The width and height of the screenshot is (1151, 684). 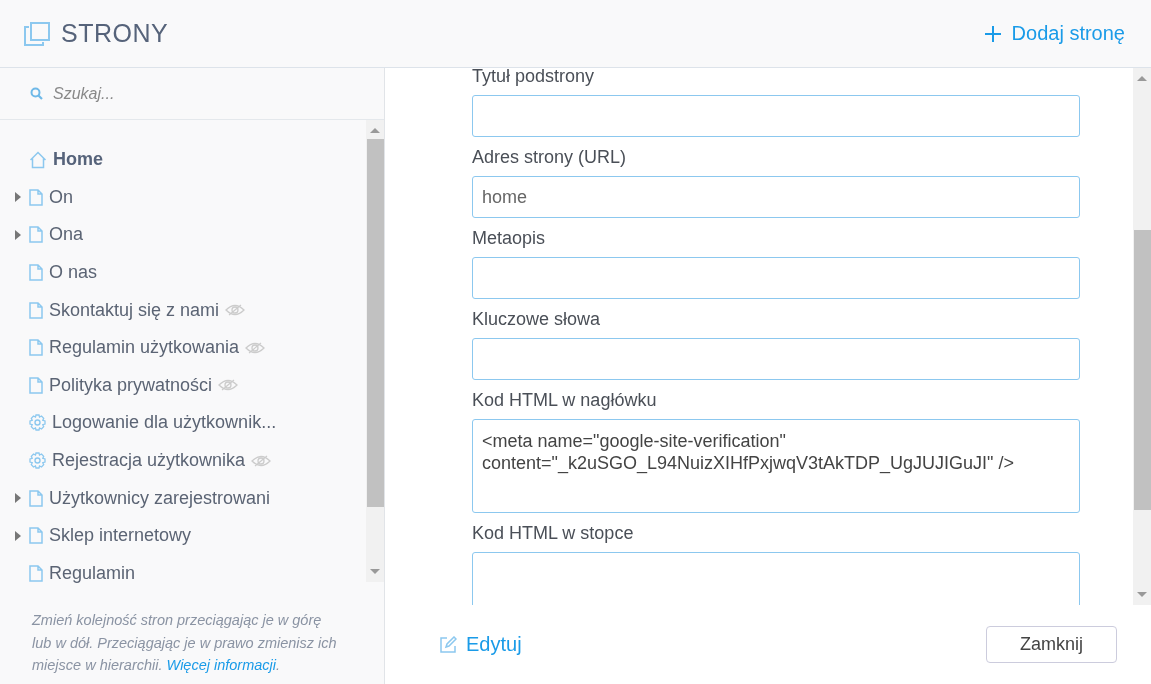 I want to click on page-tree-item: Regulamin użytkowania, so click(x=183, y=347).